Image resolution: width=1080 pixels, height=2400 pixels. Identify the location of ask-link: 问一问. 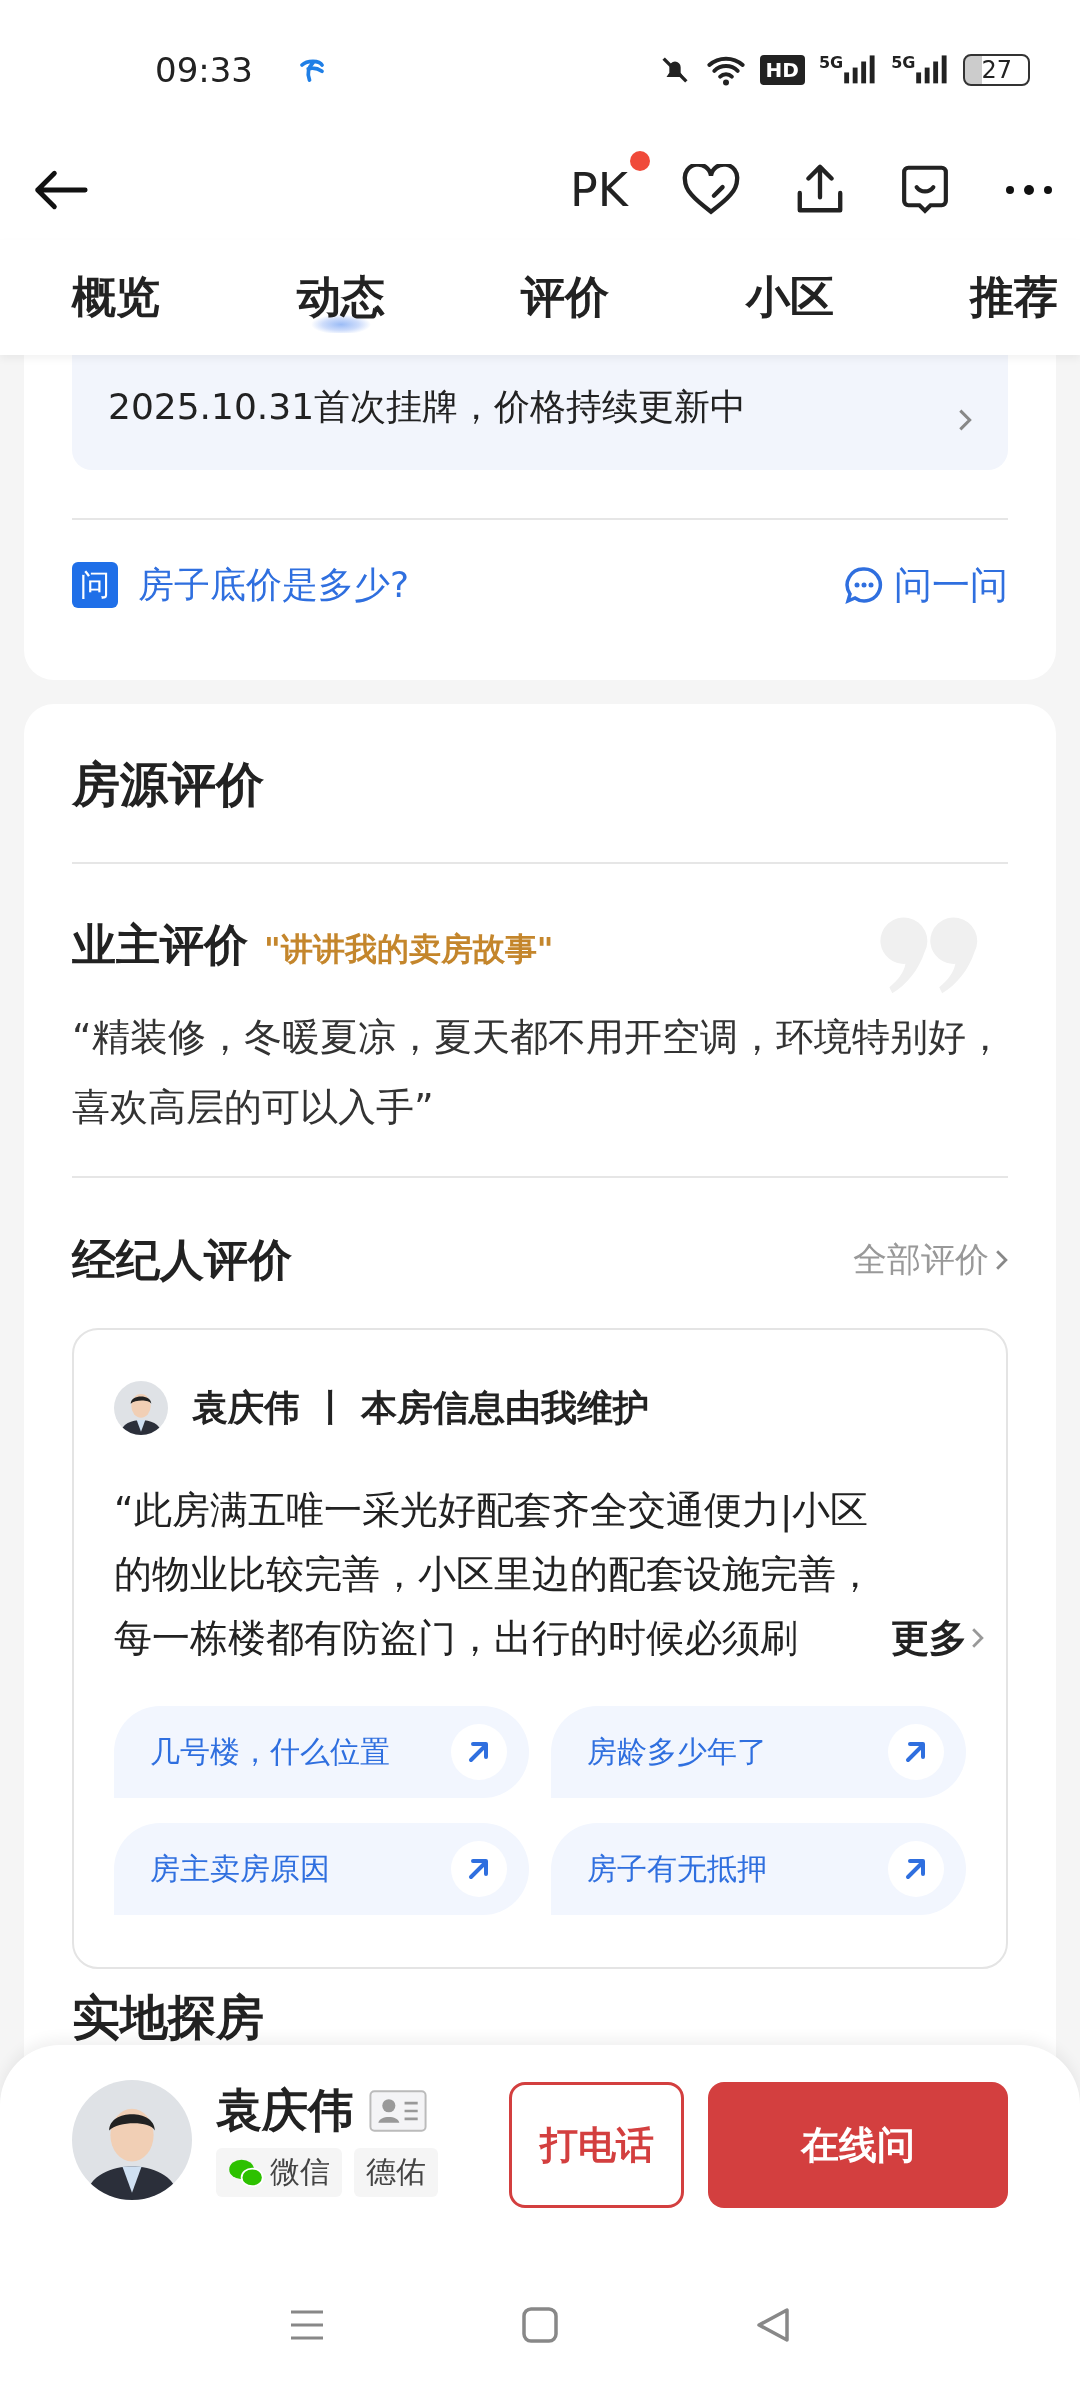
(951, 585).